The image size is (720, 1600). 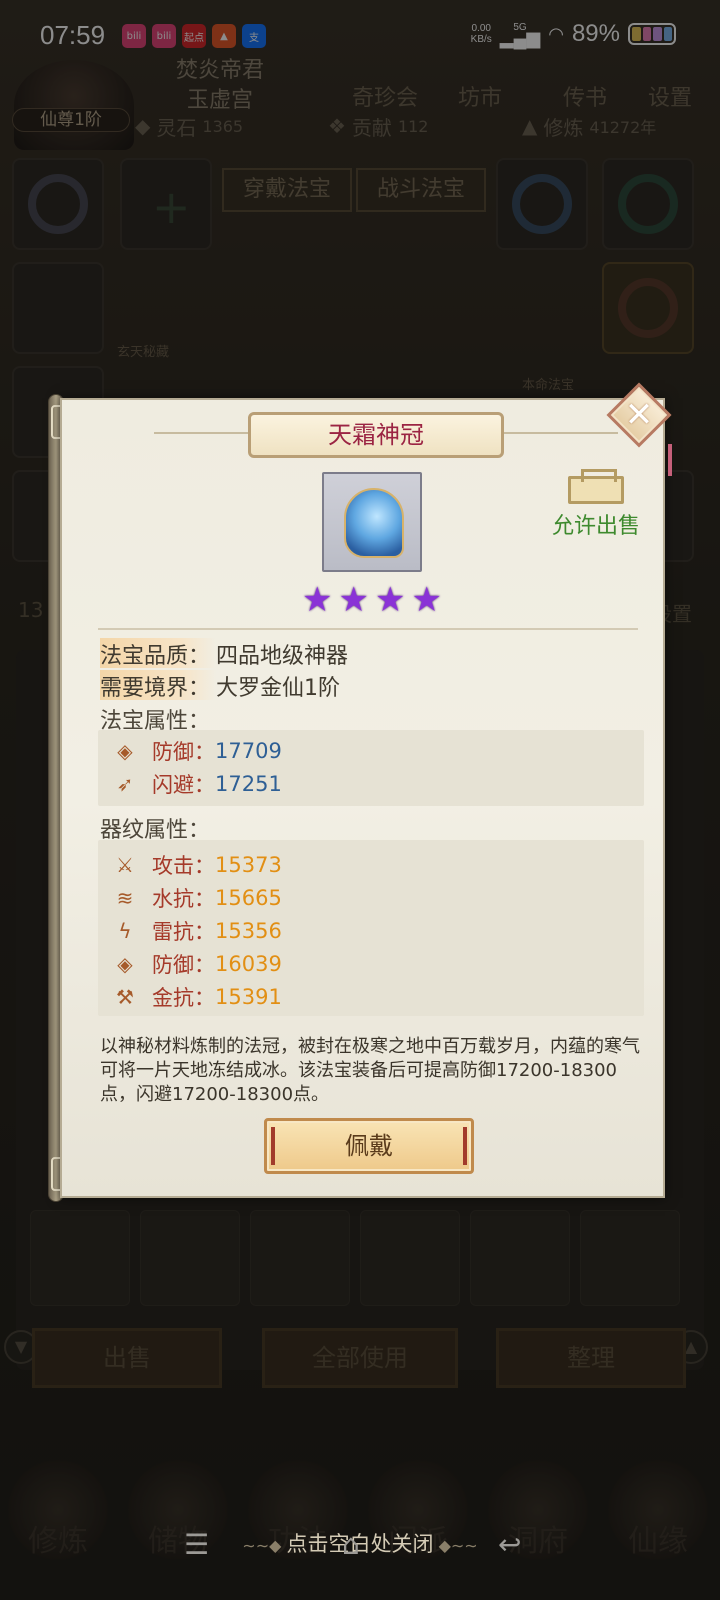 I want to click on stat-row: ◈ 防御： 17709, so click(x=197, y=751).